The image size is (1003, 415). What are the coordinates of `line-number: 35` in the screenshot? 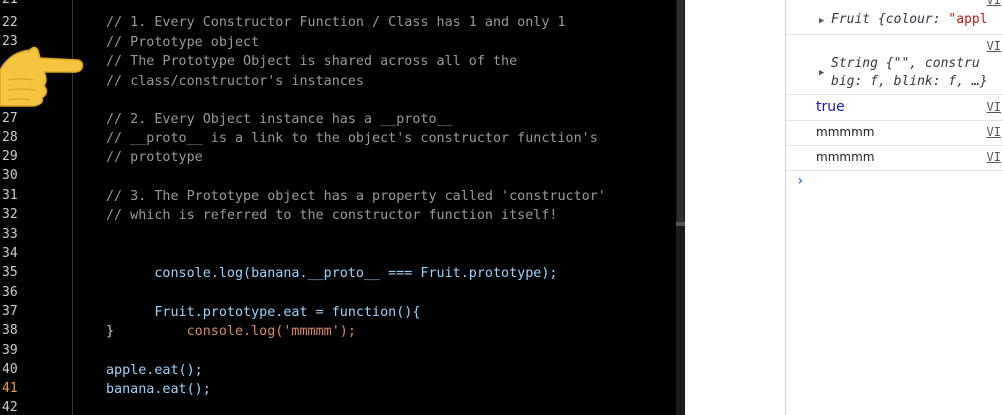 It's located at (10, 272).